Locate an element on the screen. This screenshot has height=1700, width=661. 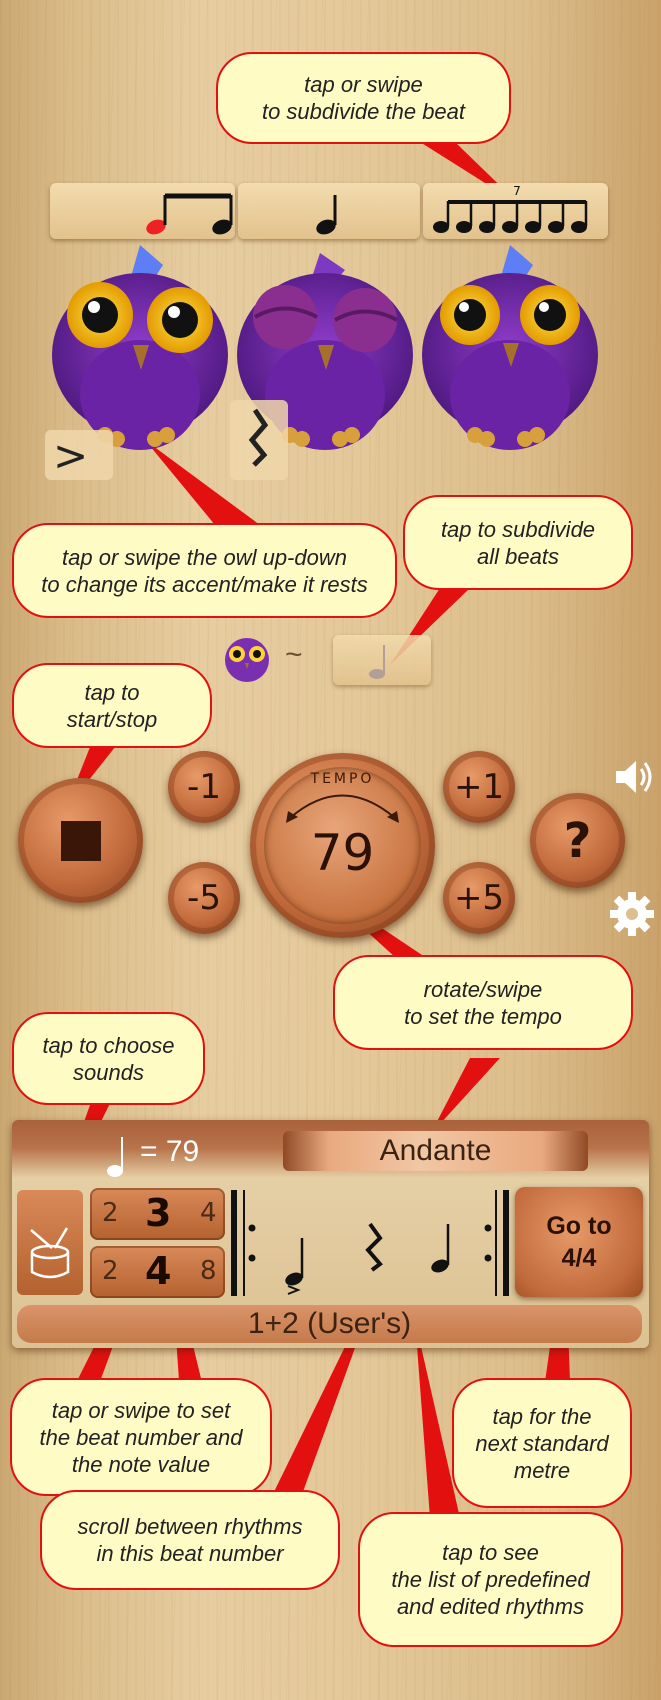
owl-icon is located at coordinates (247, 660).